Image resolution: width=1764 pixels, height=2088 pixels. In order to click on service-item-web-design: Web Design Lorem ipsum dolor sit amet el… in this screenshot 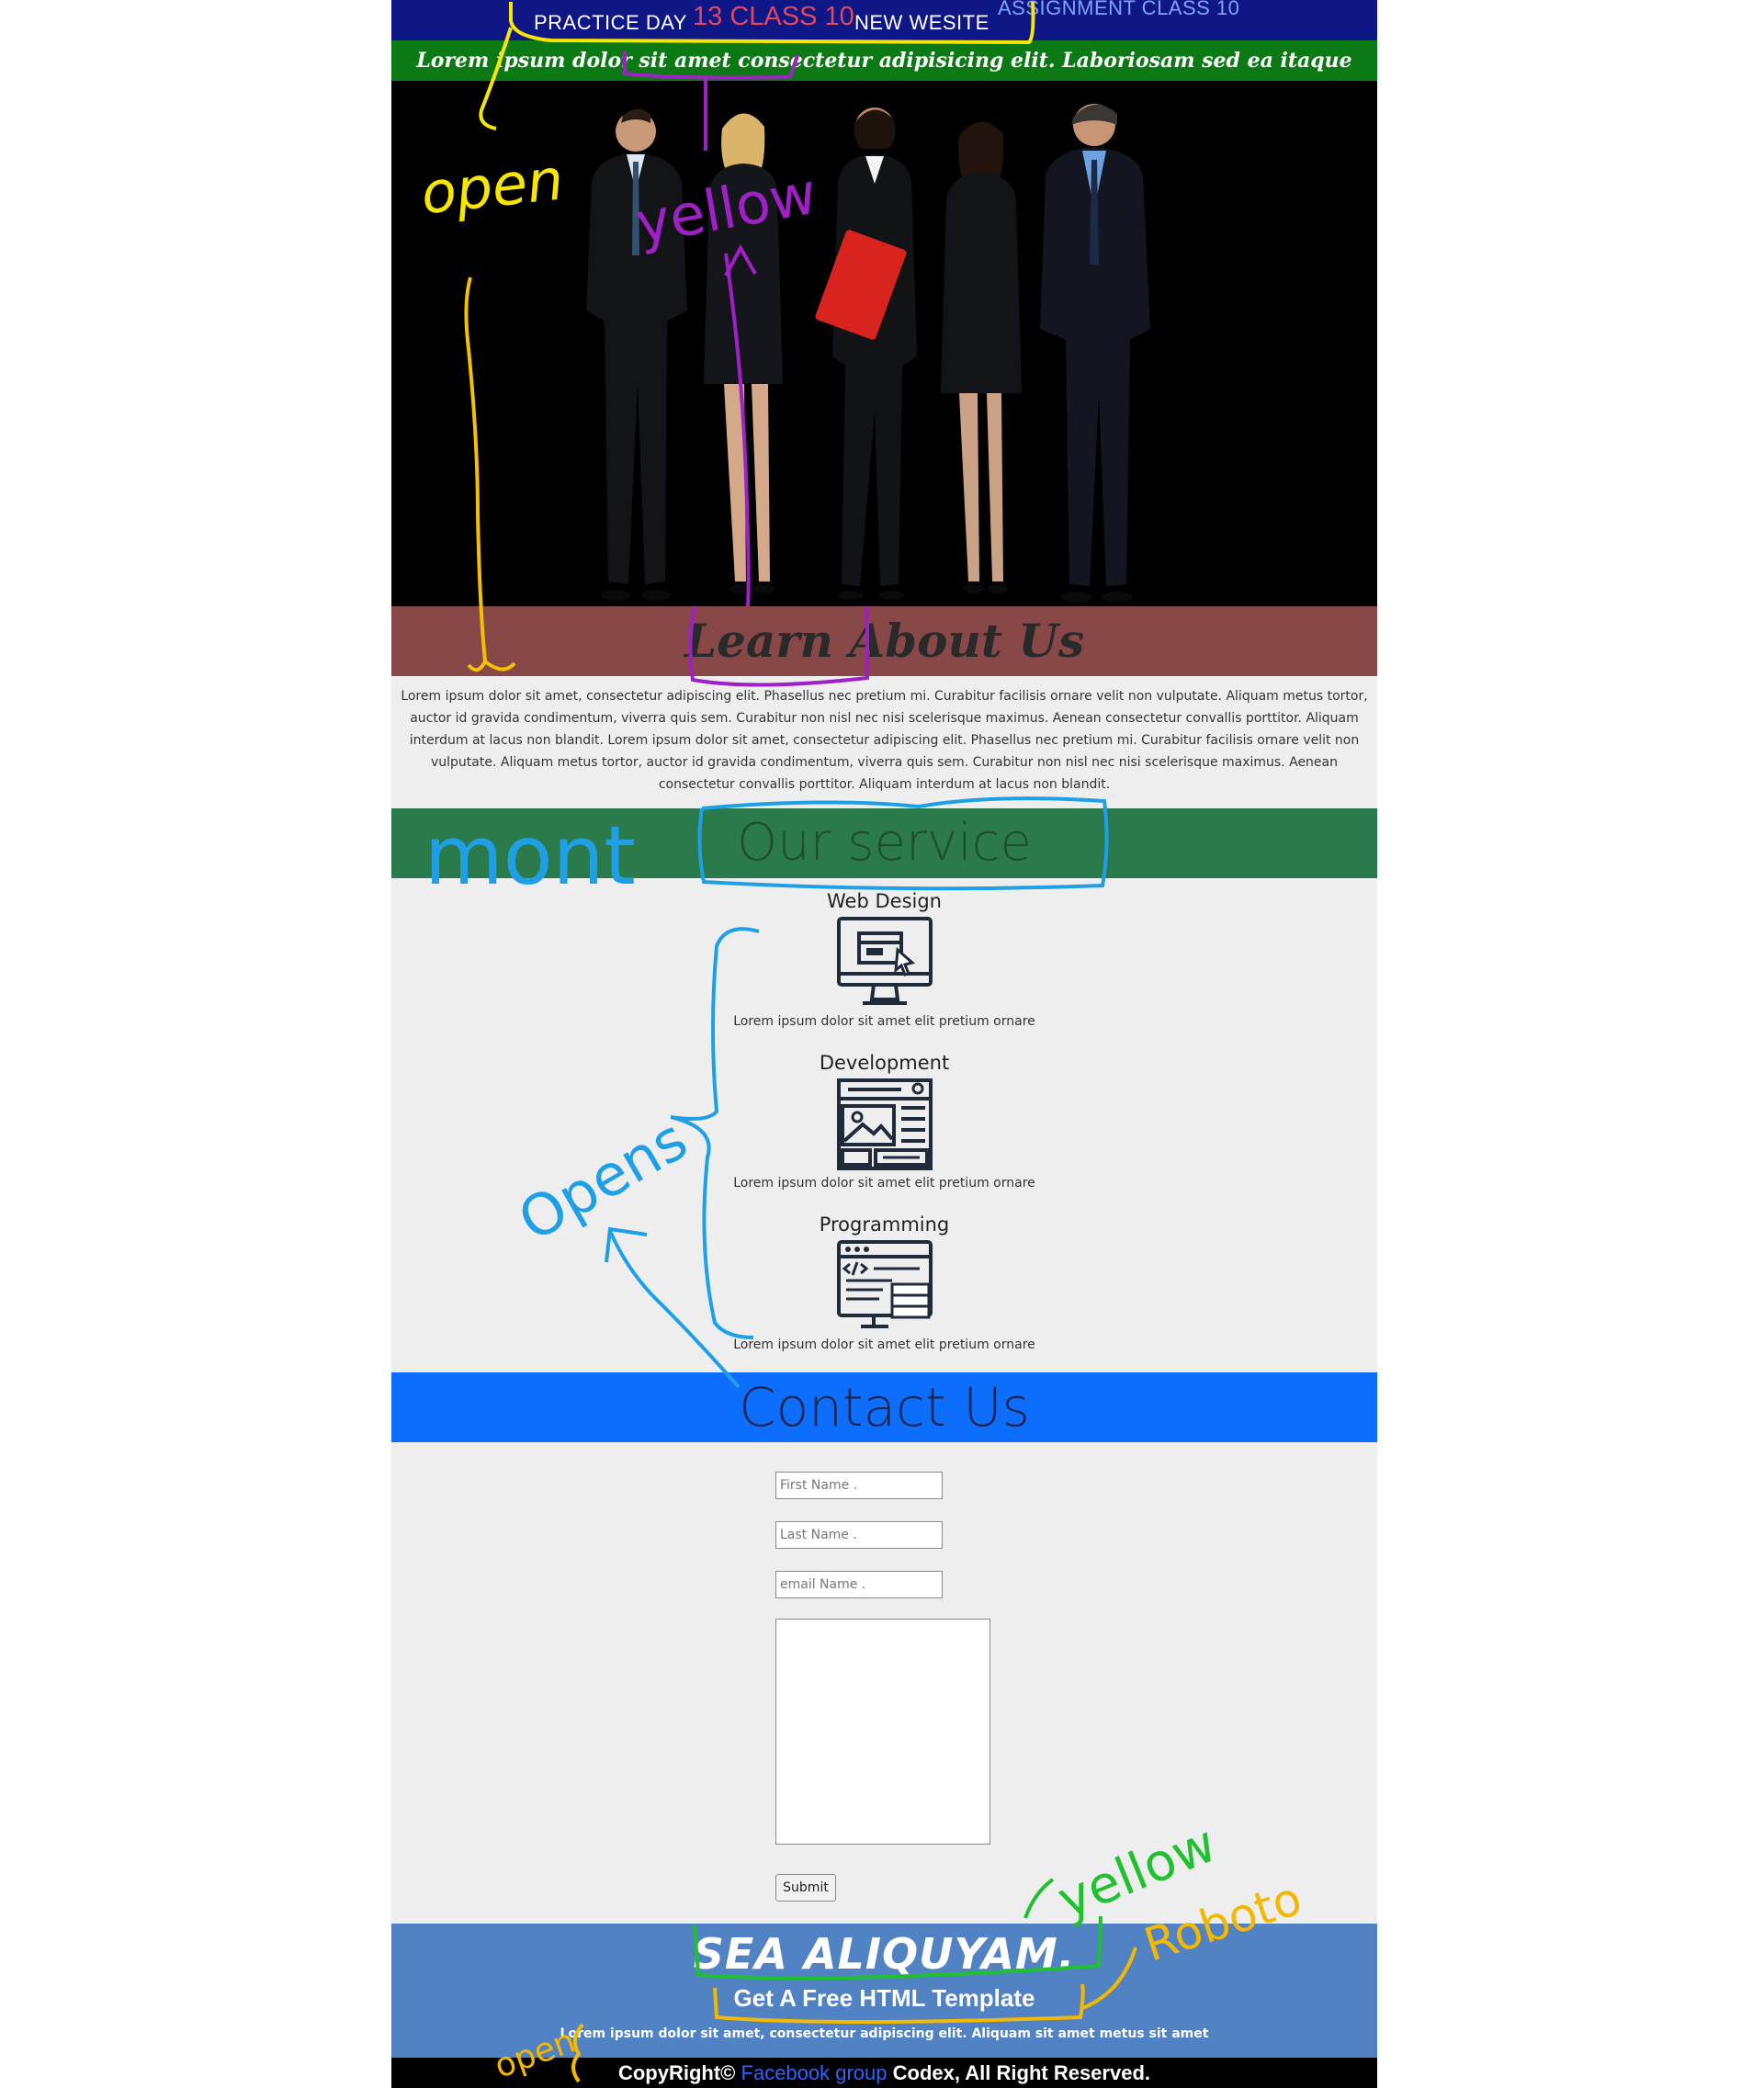, I will do `click(884, 959)`.